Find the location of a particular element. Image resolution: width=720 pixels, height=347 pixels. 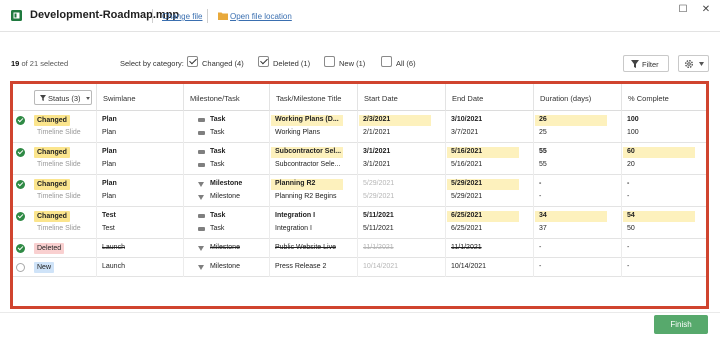

start-date-cell: 5/29/2021 is located at coordinates (379, 183).